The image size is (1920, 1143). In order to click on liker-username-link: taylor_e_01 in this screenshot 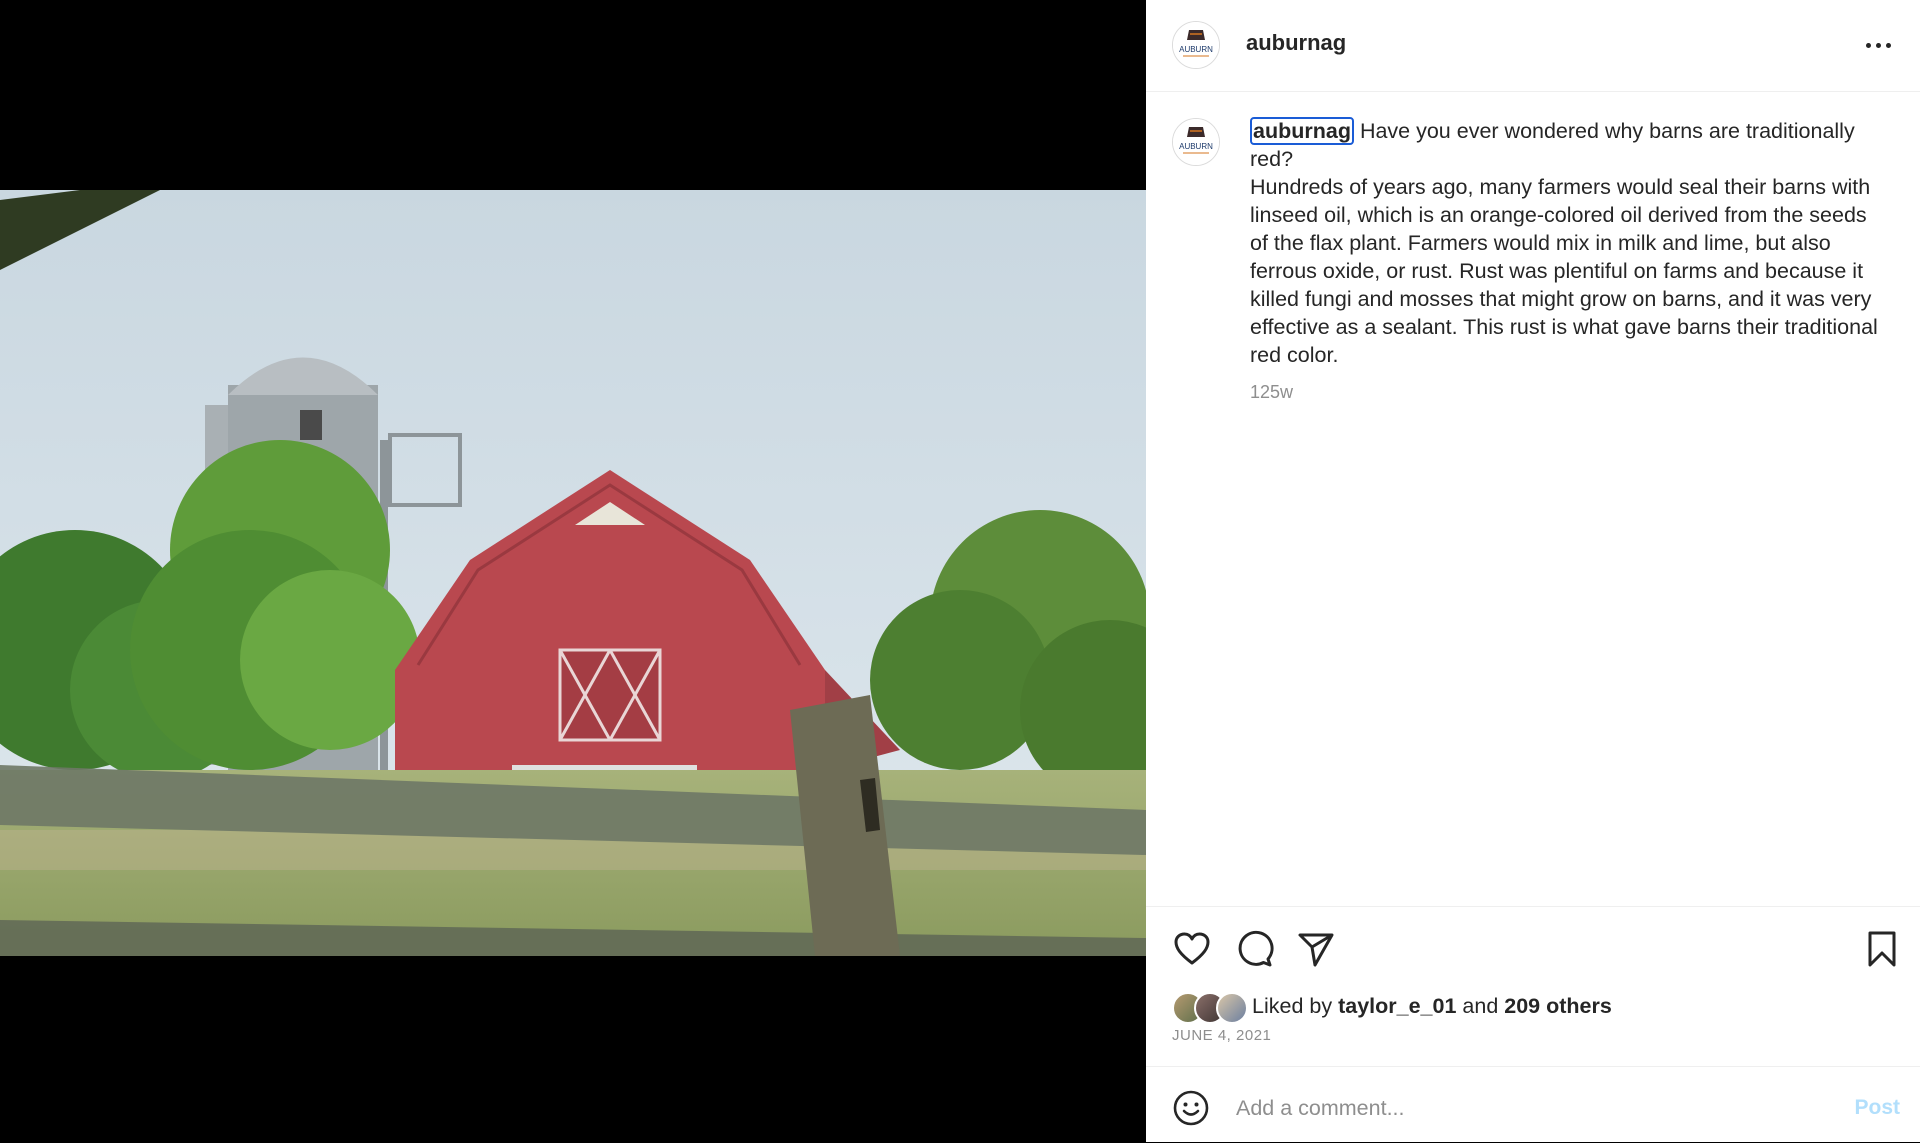, I will do `click(1397, 1006)`.